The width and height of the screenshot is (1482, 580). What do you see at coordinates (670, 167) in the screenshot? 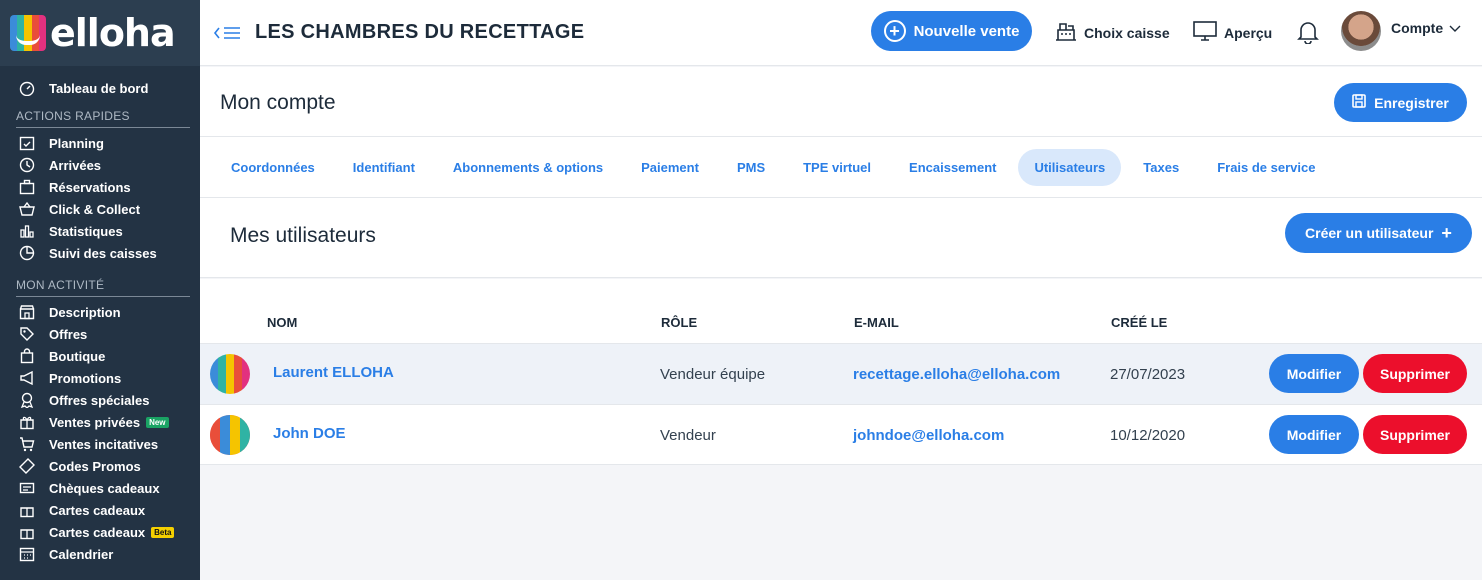
I see `tab-payment: Paiement` at bounding box center [670, 167].